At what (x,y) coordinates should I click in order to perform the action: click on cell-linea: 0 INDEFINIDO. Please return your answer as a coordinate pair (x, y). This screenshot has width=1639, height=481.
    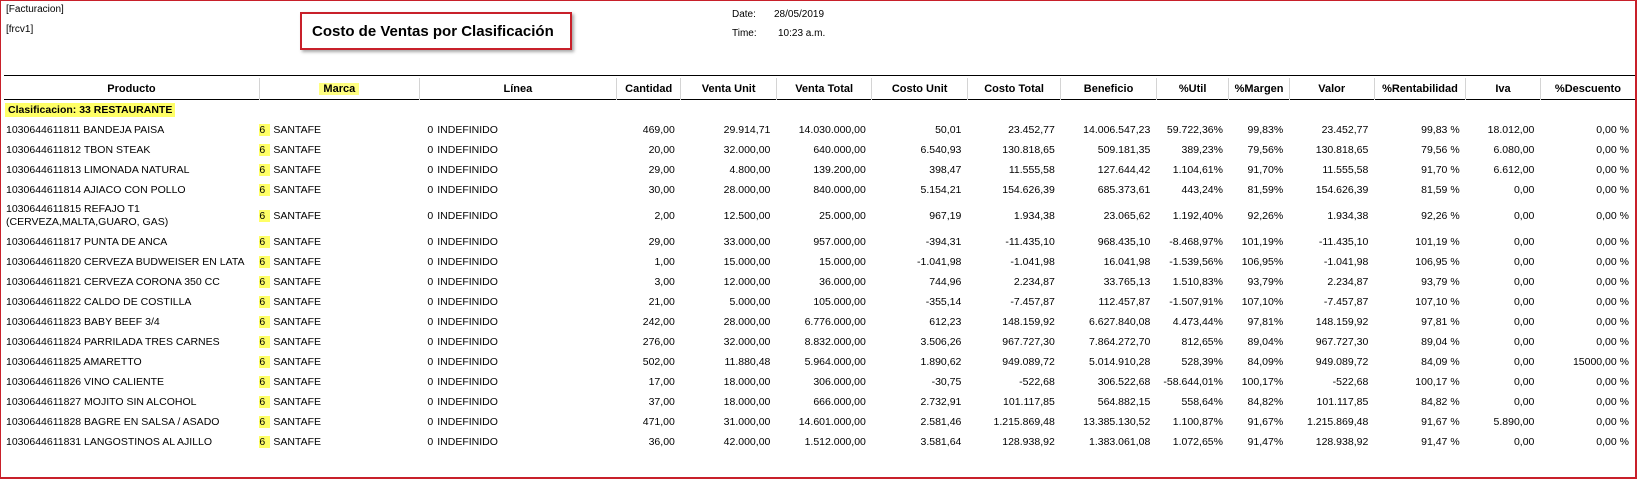
    Looking at the image, I should click on (517, 190).